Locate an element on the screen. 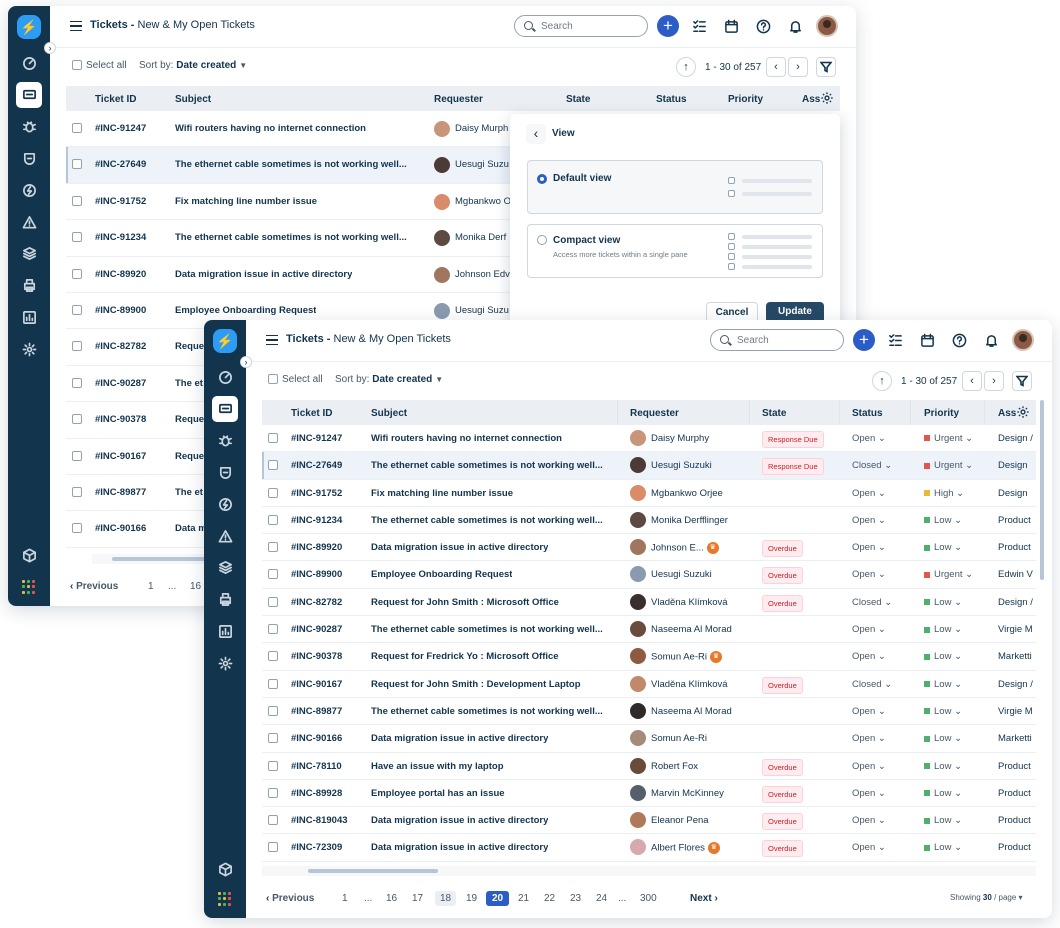 The width and height of the screenshot is (1060, 928). ticket-id: #INC-90166 is located at coordinates (120, 528).